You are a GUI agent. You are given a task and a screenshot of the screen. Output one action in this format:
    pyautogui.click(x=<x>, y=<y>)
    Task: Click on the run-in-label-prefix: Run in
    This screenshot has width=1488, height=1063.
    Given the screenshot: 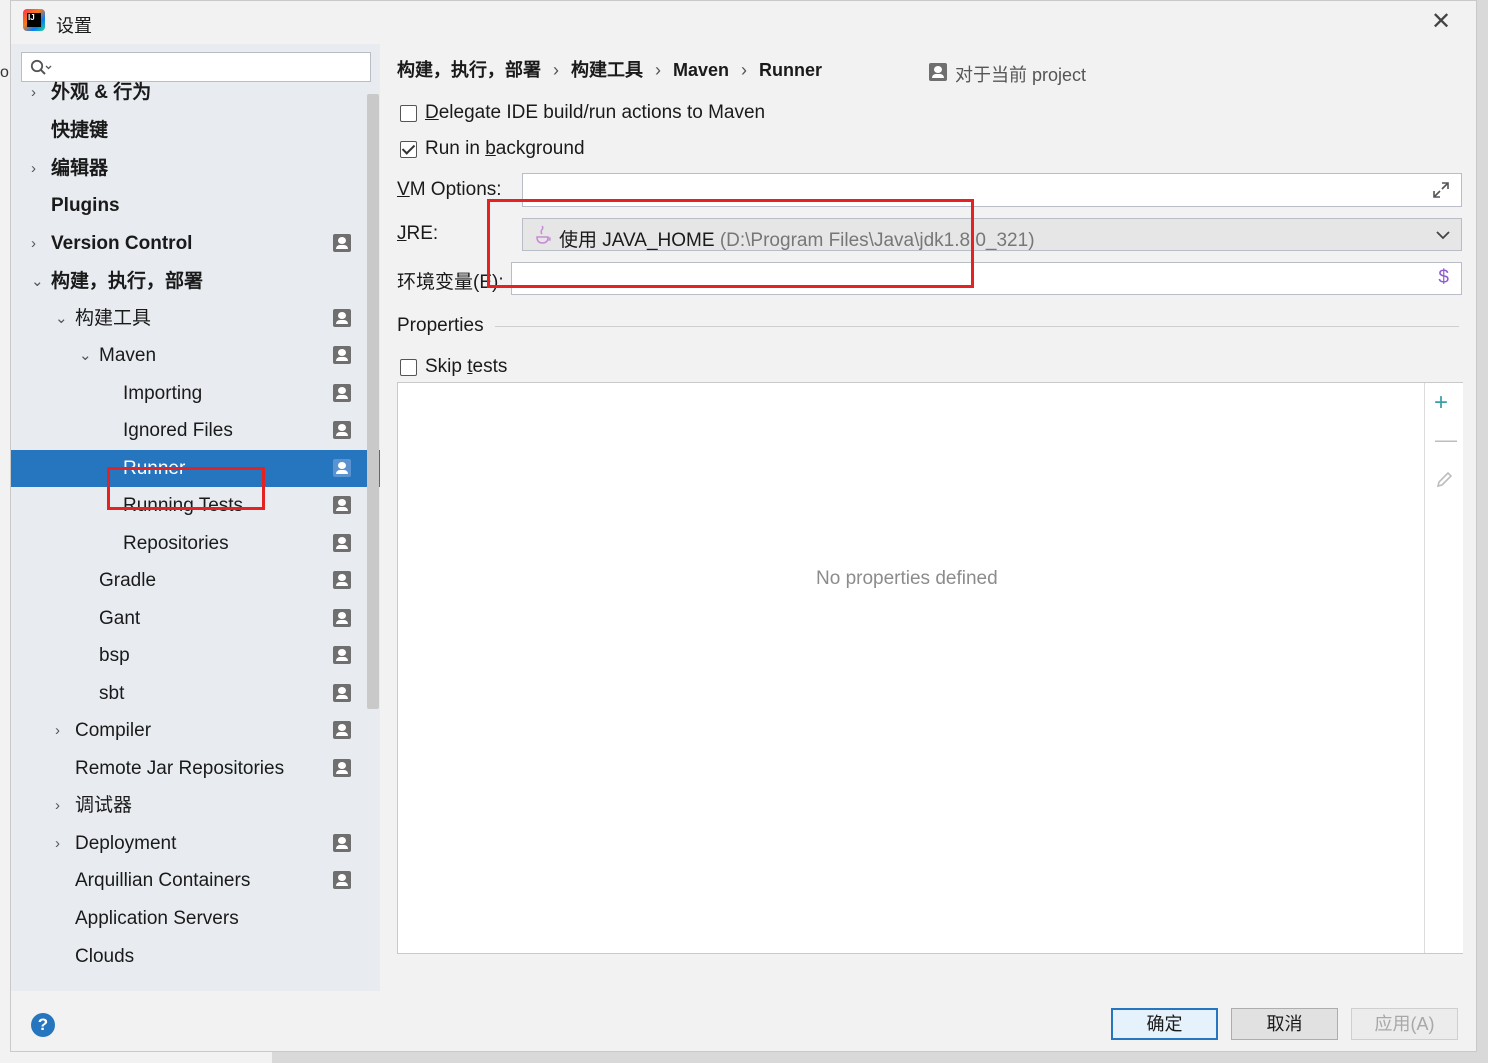 What is the action you would take?
    pyautogui.click(x=455, y=148)
    